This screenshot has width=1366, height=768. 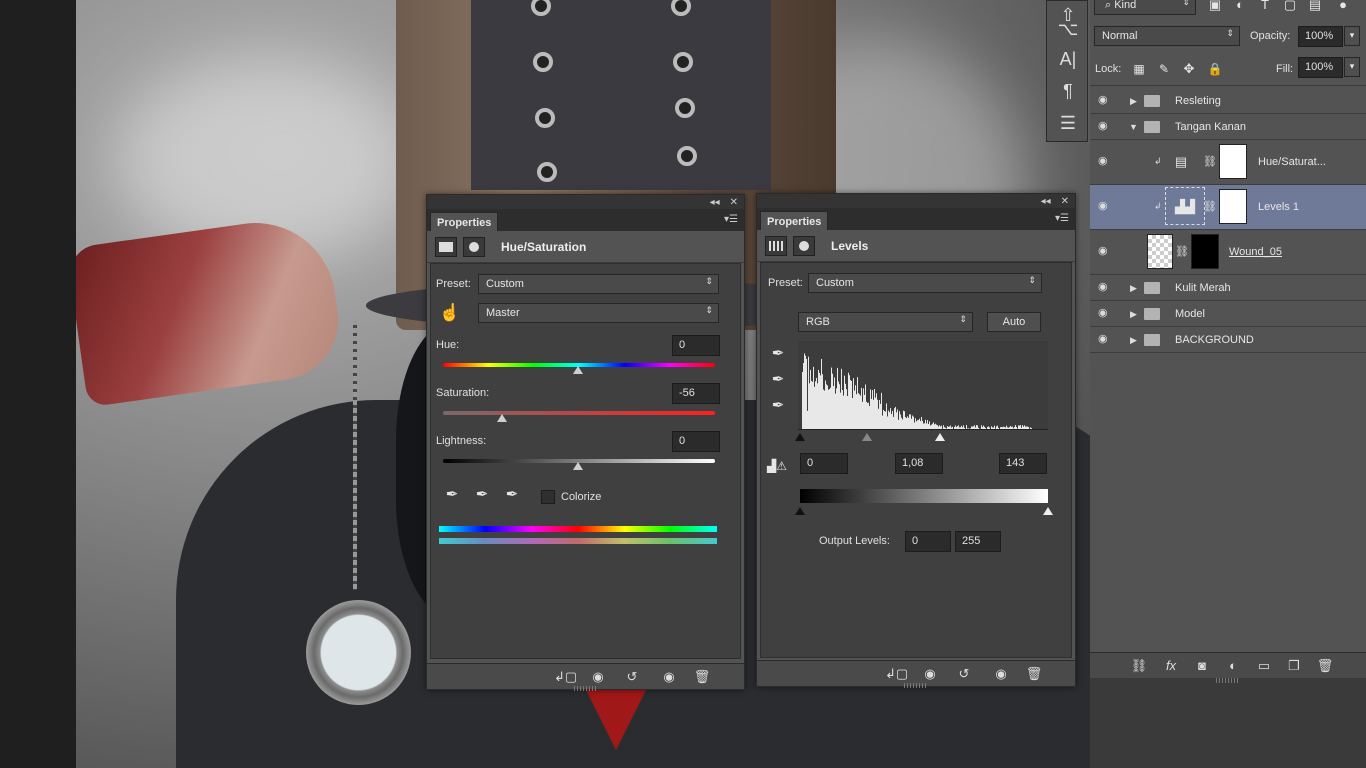 What do you see at coordinates (1320, 36) in the screenshot?
I see `opacity-field: 100%` at bounding box center [1320, 36].